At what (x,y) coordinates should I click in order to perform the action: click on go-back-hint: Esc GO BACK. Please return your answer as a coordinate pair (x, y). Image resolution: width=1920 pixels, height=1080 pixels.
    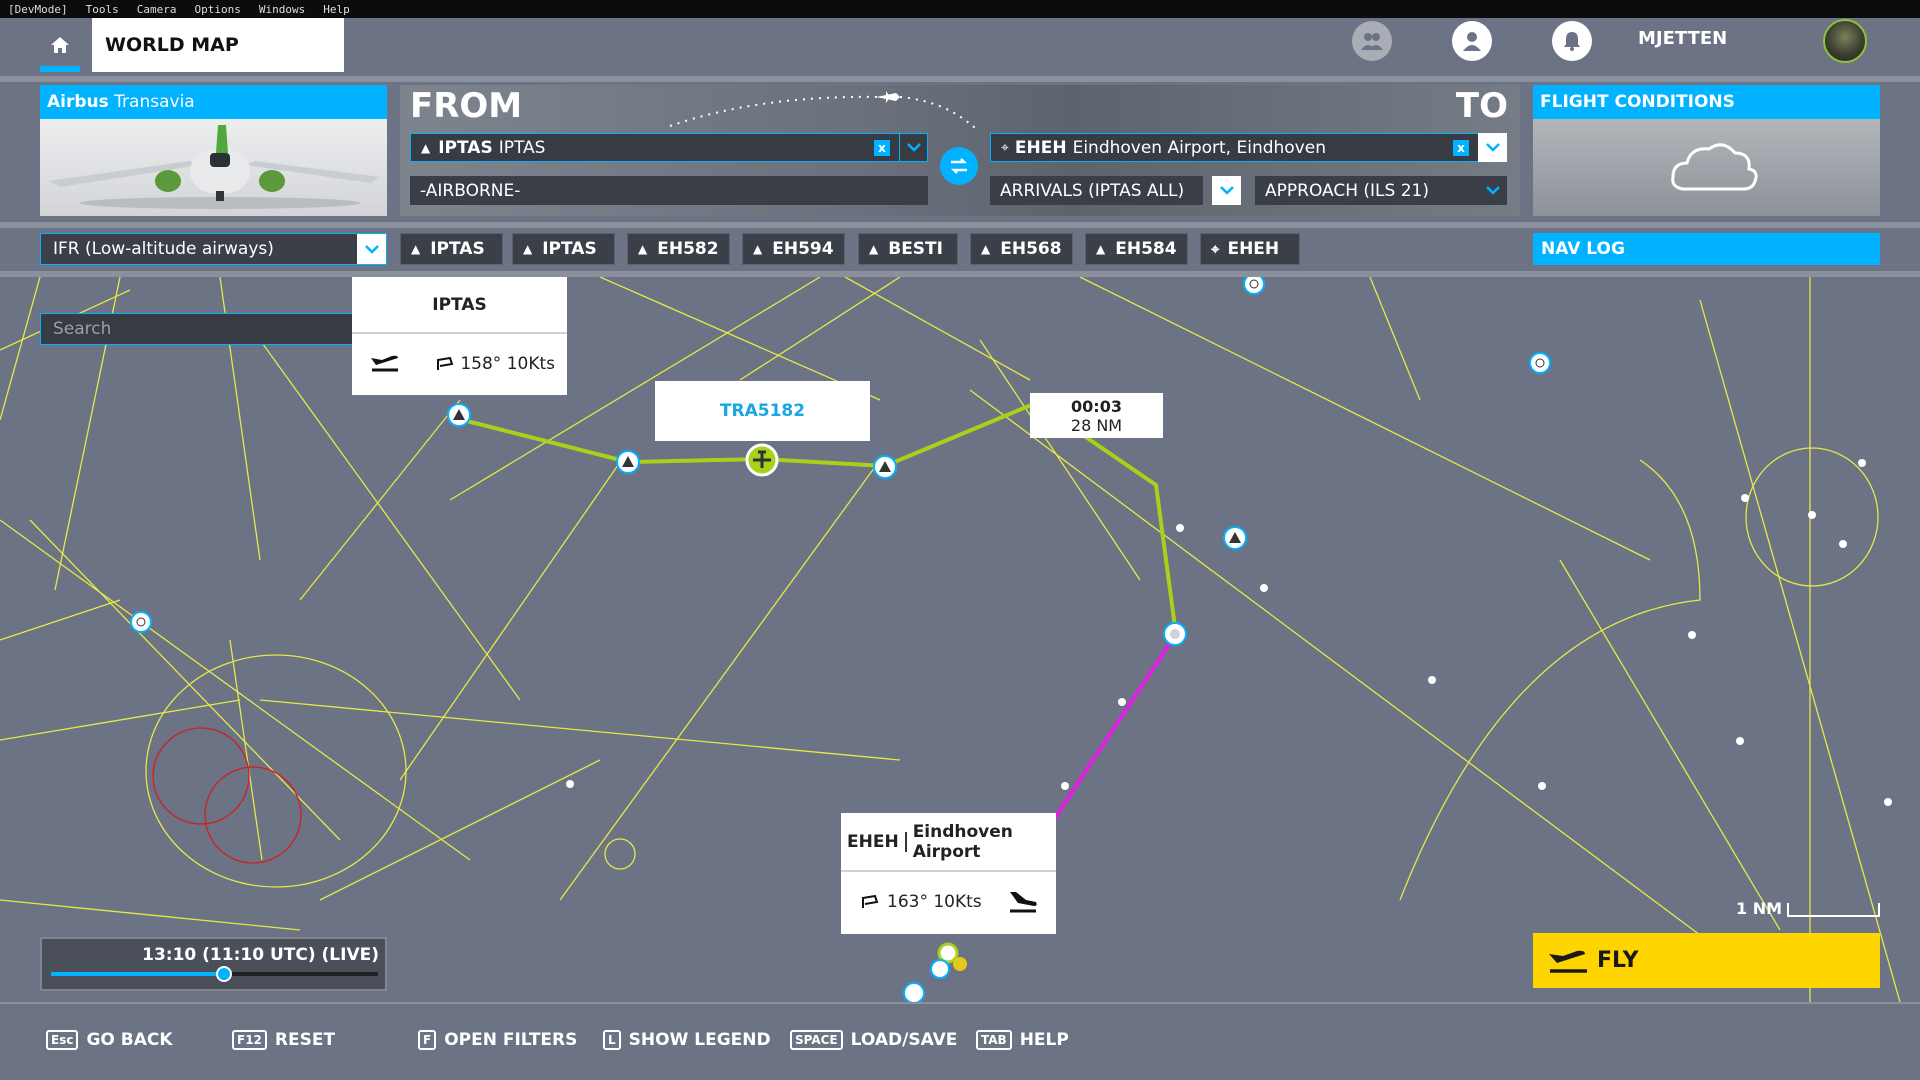
    Looking at the image, I should click on (109, 1040).